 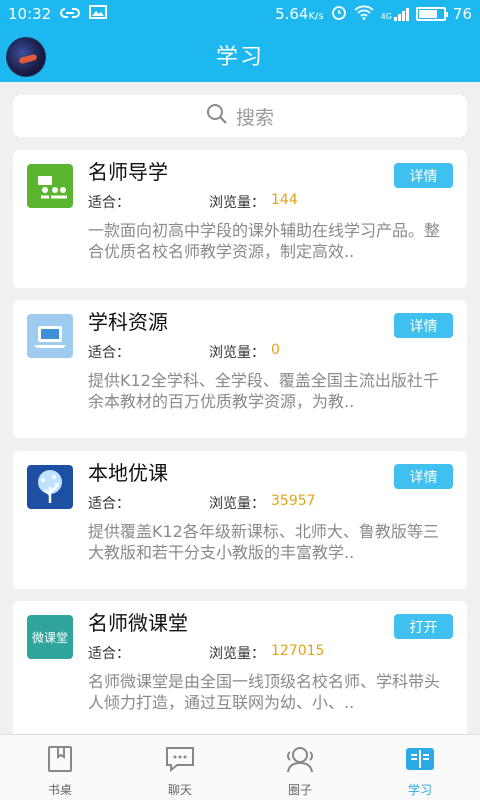 What do you see at coordinates (98, 14) in the screenshot?
I see `image-icon` at bounding box center [98, 14].